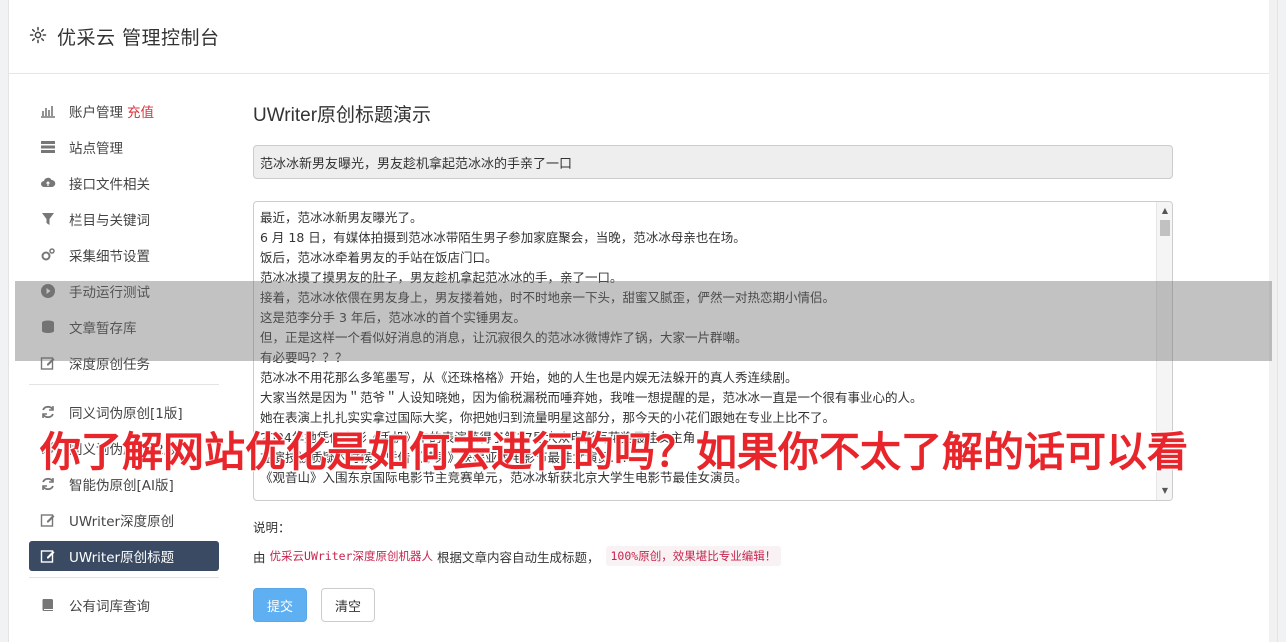  What do you see at coordinates (124, 111) in the screenshot?
I see `sidebar-item-account: 账户管理 充值` at bounding box center [124, 111].